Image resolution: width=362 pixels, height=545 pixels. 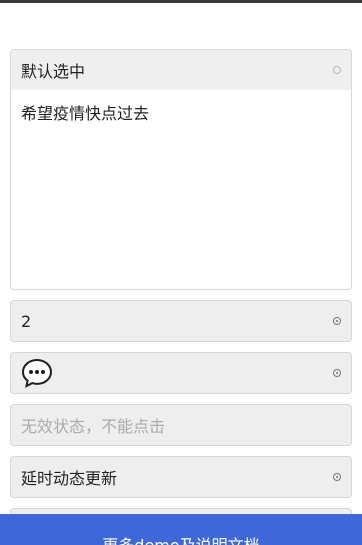 I want to click on item-label: 延时动态更新, so click(x=69, y=478).